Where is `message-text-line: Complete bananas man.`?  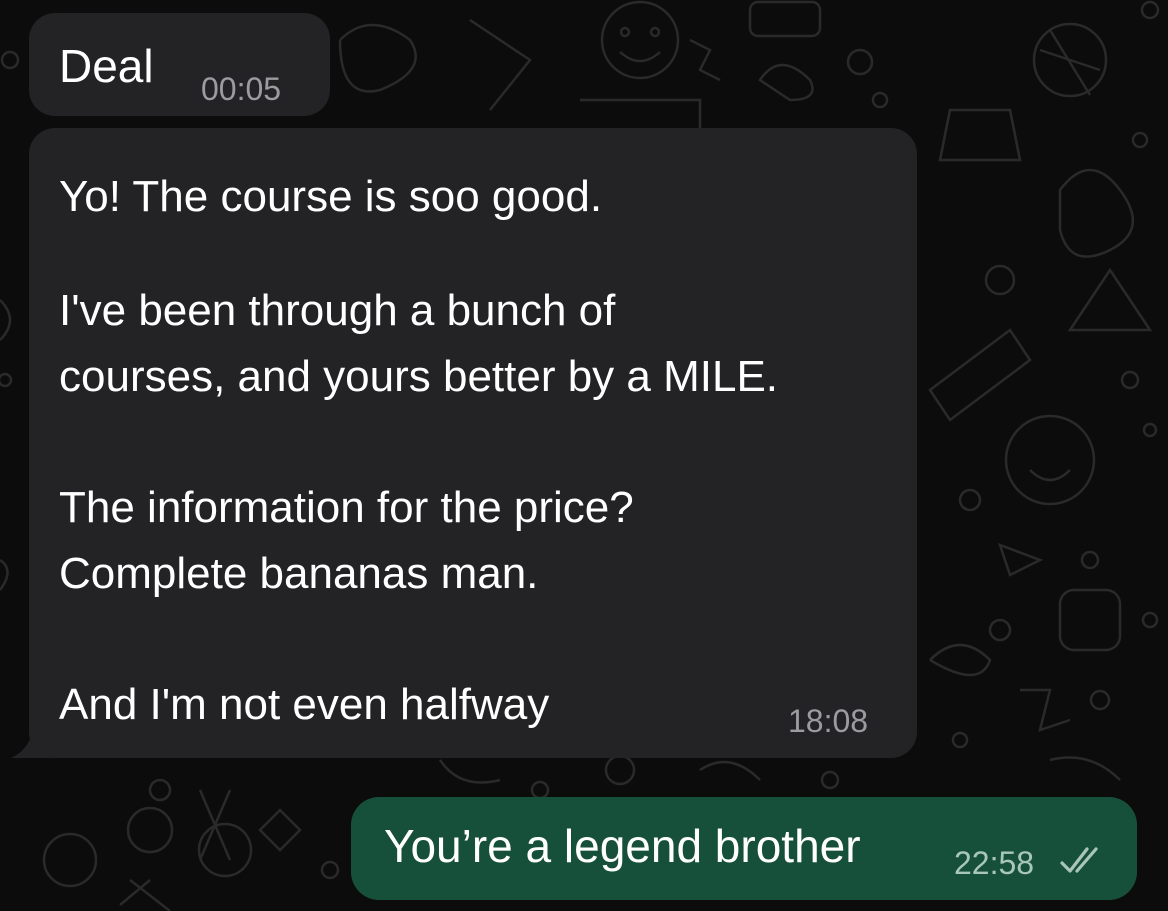 message-text-line: Complete bananas man. is located at coordinates (299, 573).